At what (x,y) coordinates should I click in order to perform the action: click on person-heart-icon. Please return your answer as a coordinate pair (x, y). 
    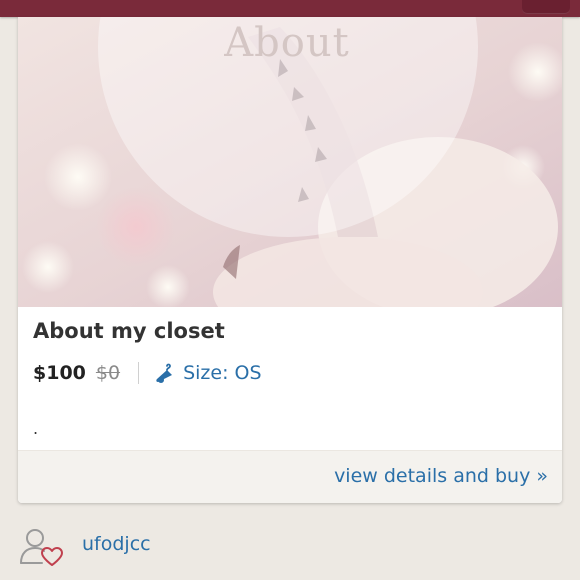
    Looking at the image, I should click on (41, 547).